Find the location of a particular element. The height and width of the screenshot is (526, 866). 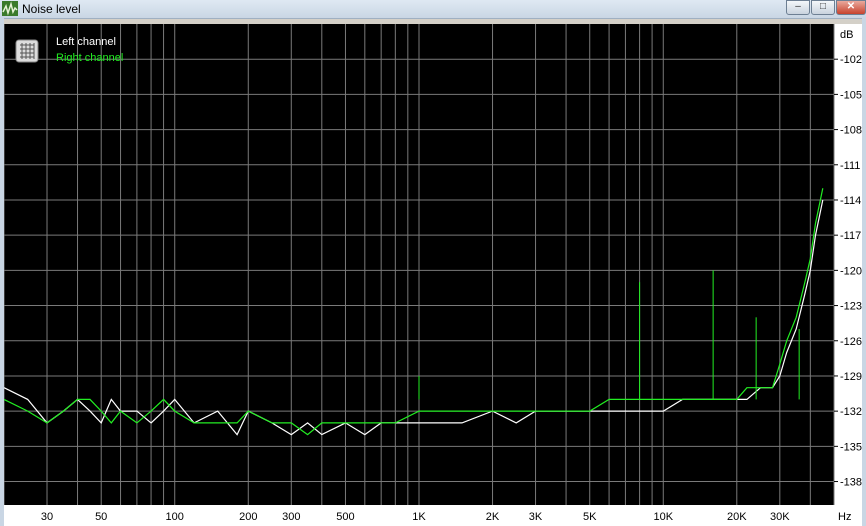

x-tick-label: 50 is located at coordinates (101, 517).